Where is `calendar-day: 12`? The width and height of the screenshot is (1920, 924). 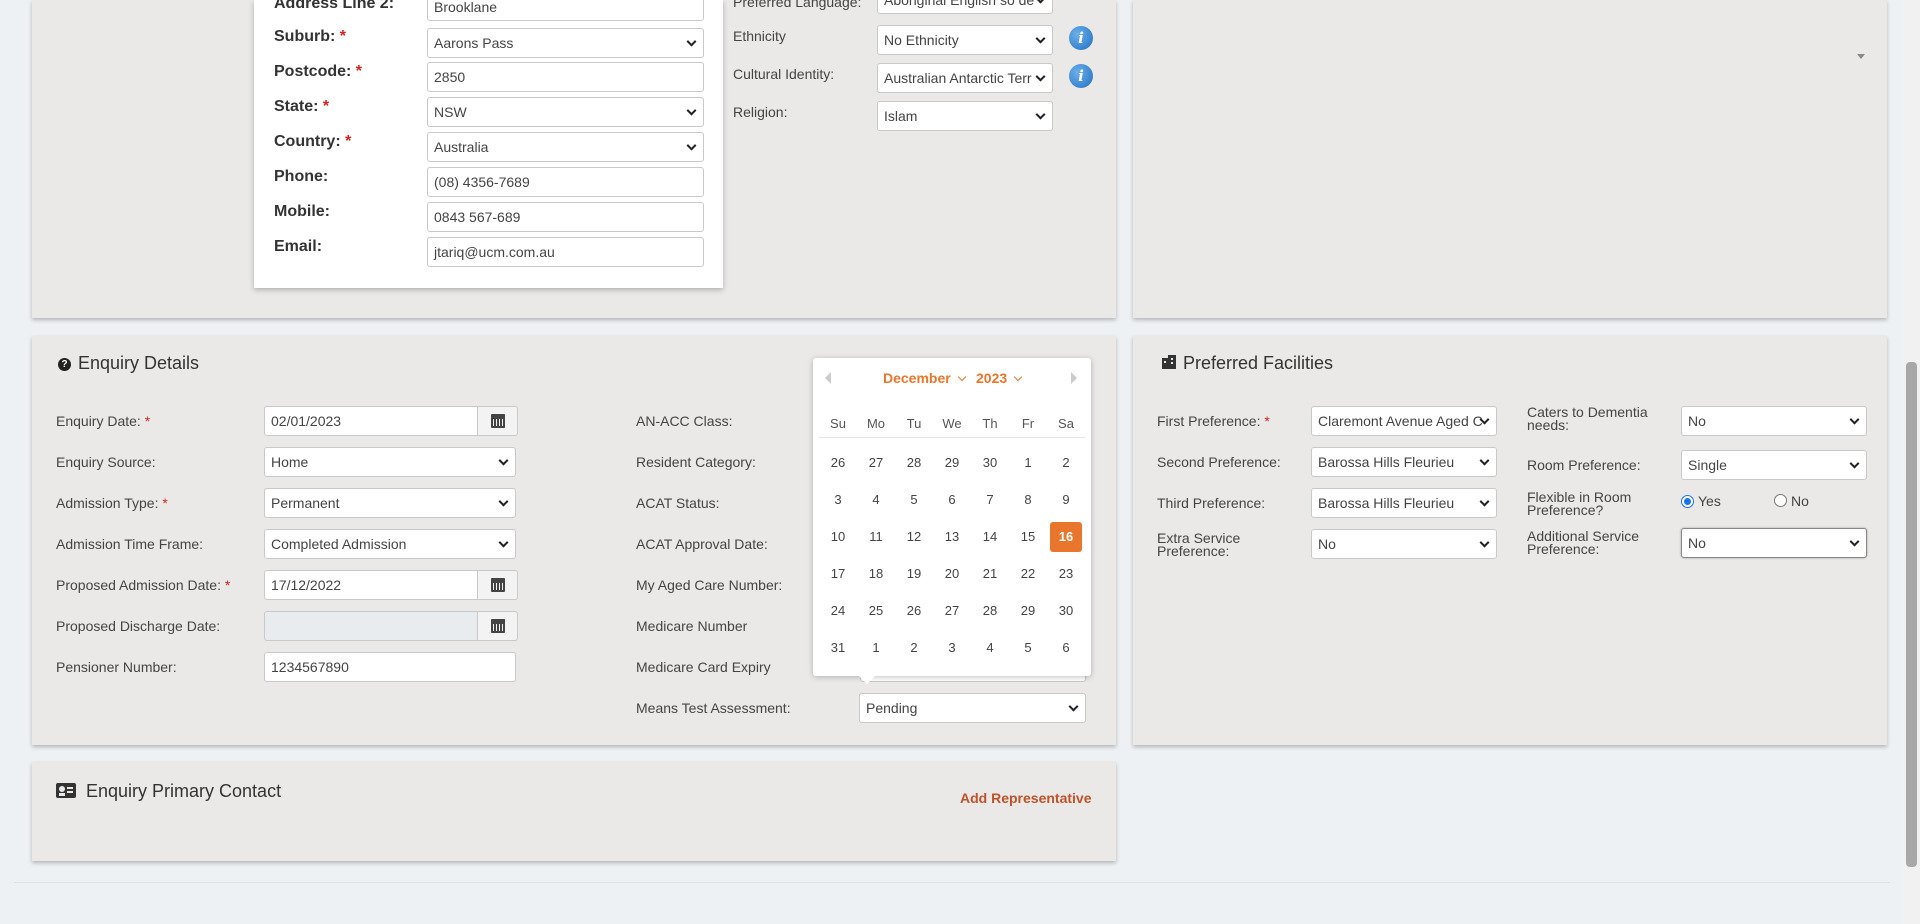 calendar-day: 12 is located at coordinates (914, 536).